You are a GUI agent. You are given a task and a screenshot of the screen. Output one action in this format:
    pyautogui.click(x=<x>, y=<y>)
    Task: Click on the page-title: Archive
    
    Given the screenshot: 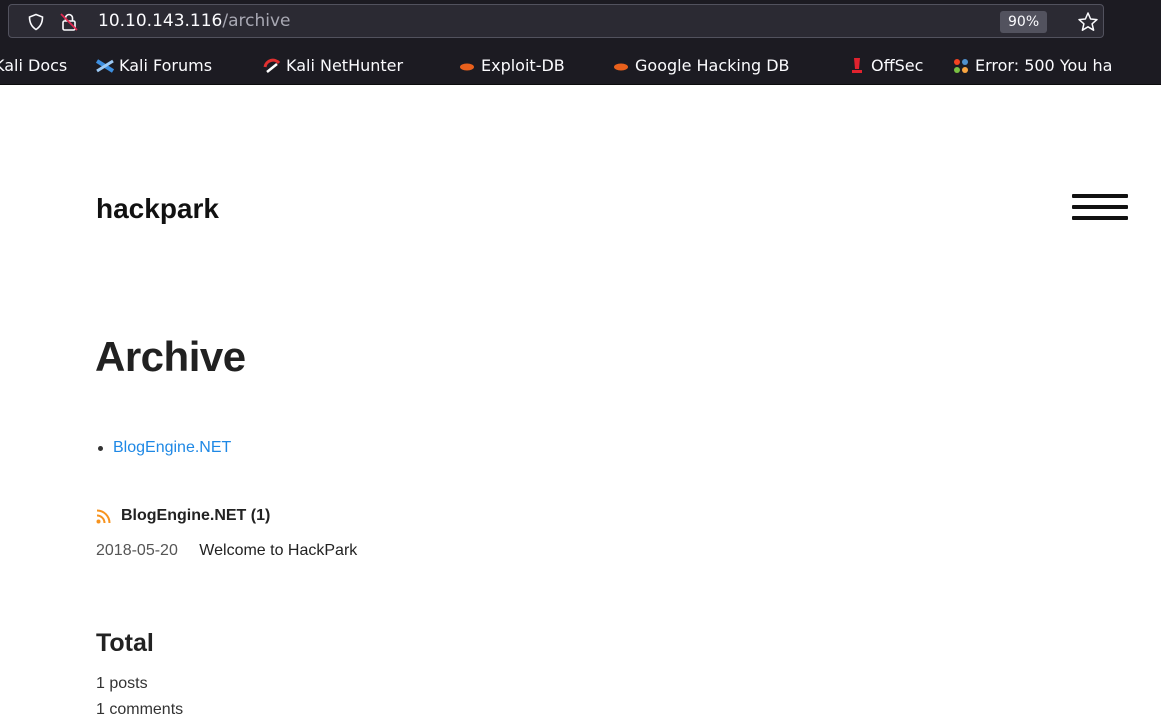 What is the action you would take?
    pyautogui.click(x=170, y=356)
    